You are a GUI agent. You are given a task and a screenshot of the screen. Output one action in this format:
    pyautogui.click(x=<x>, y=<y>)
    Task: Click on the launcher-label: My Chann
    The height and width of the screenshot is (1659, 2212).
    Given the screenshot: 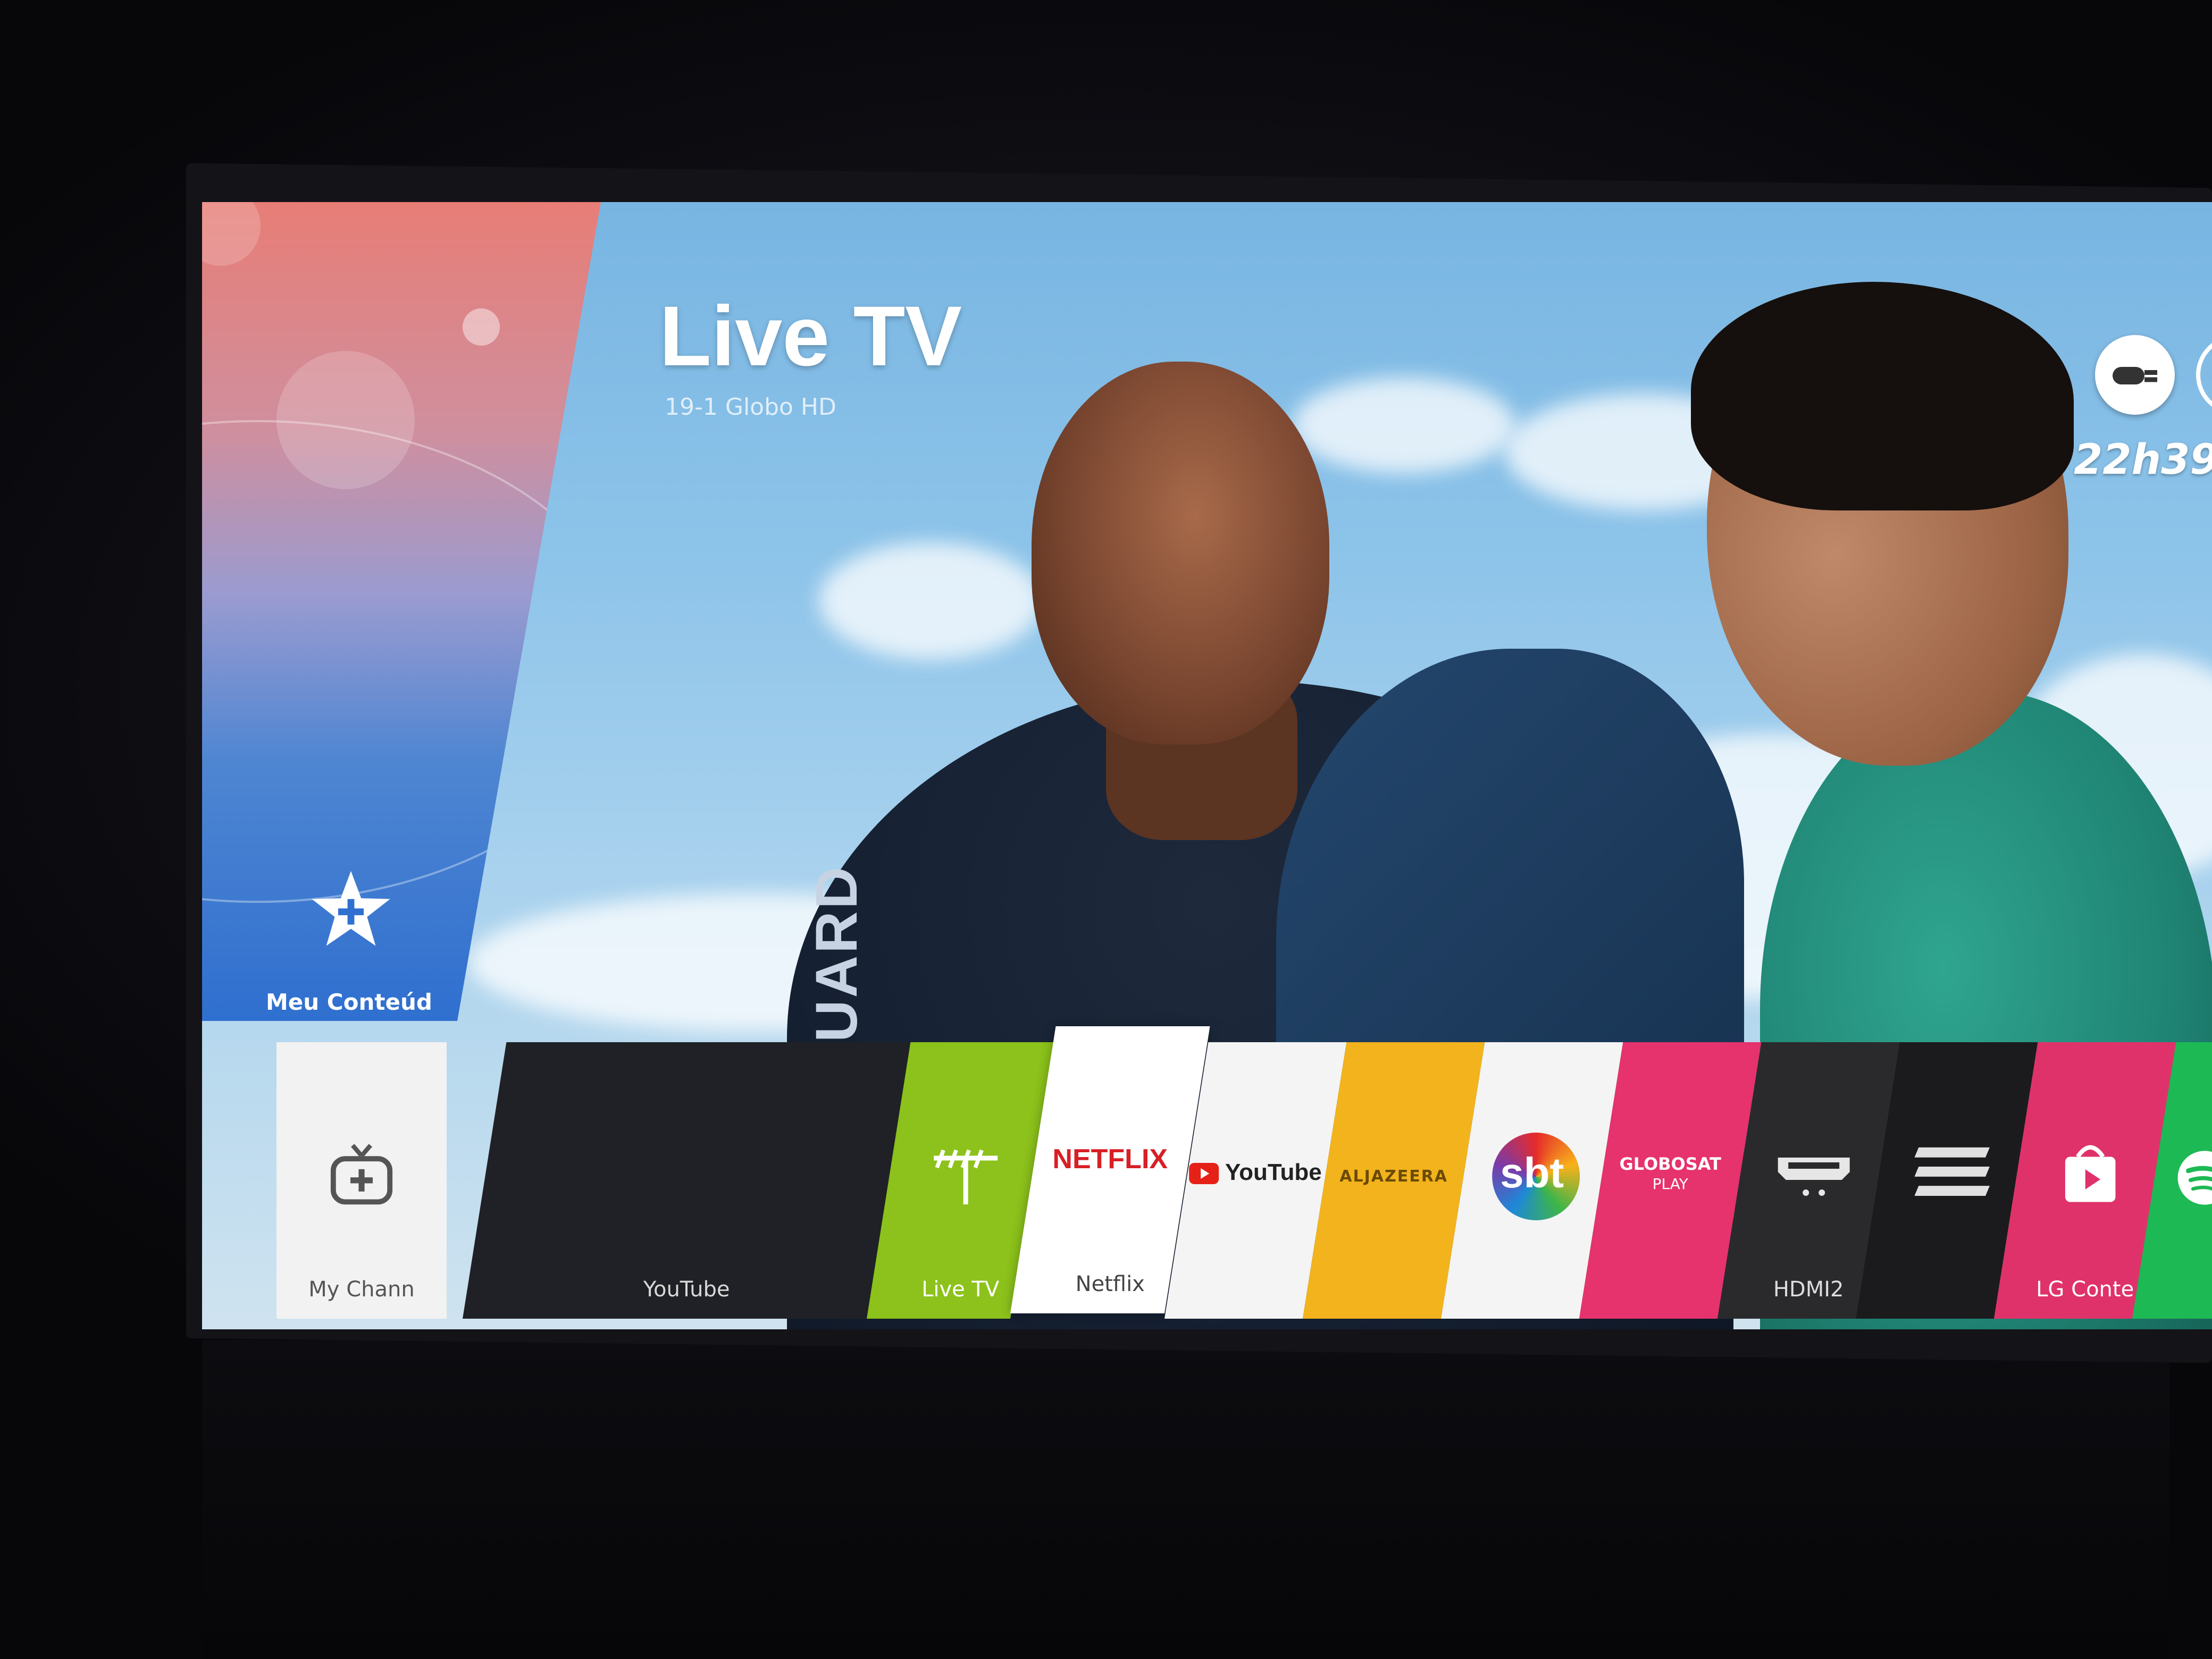 What is the action you would take?
    pyautogui.click(x=361, y=1289)
    